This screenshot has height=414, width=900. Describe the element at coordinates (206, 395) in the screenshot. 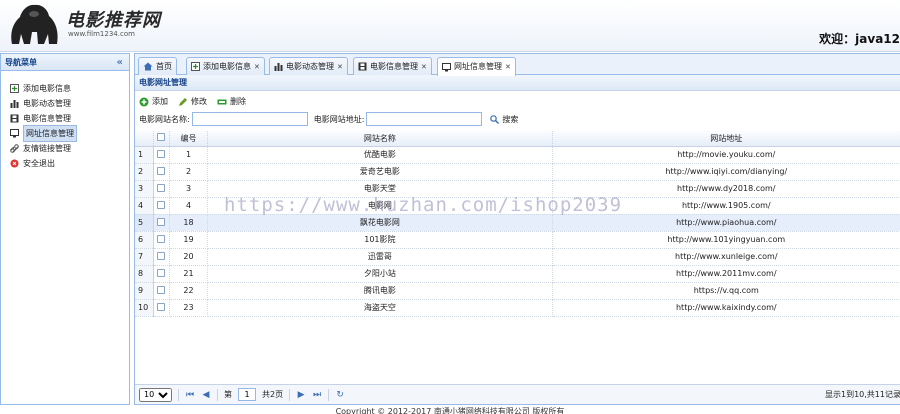

I see `prev-page-icon: ◀` at that location.